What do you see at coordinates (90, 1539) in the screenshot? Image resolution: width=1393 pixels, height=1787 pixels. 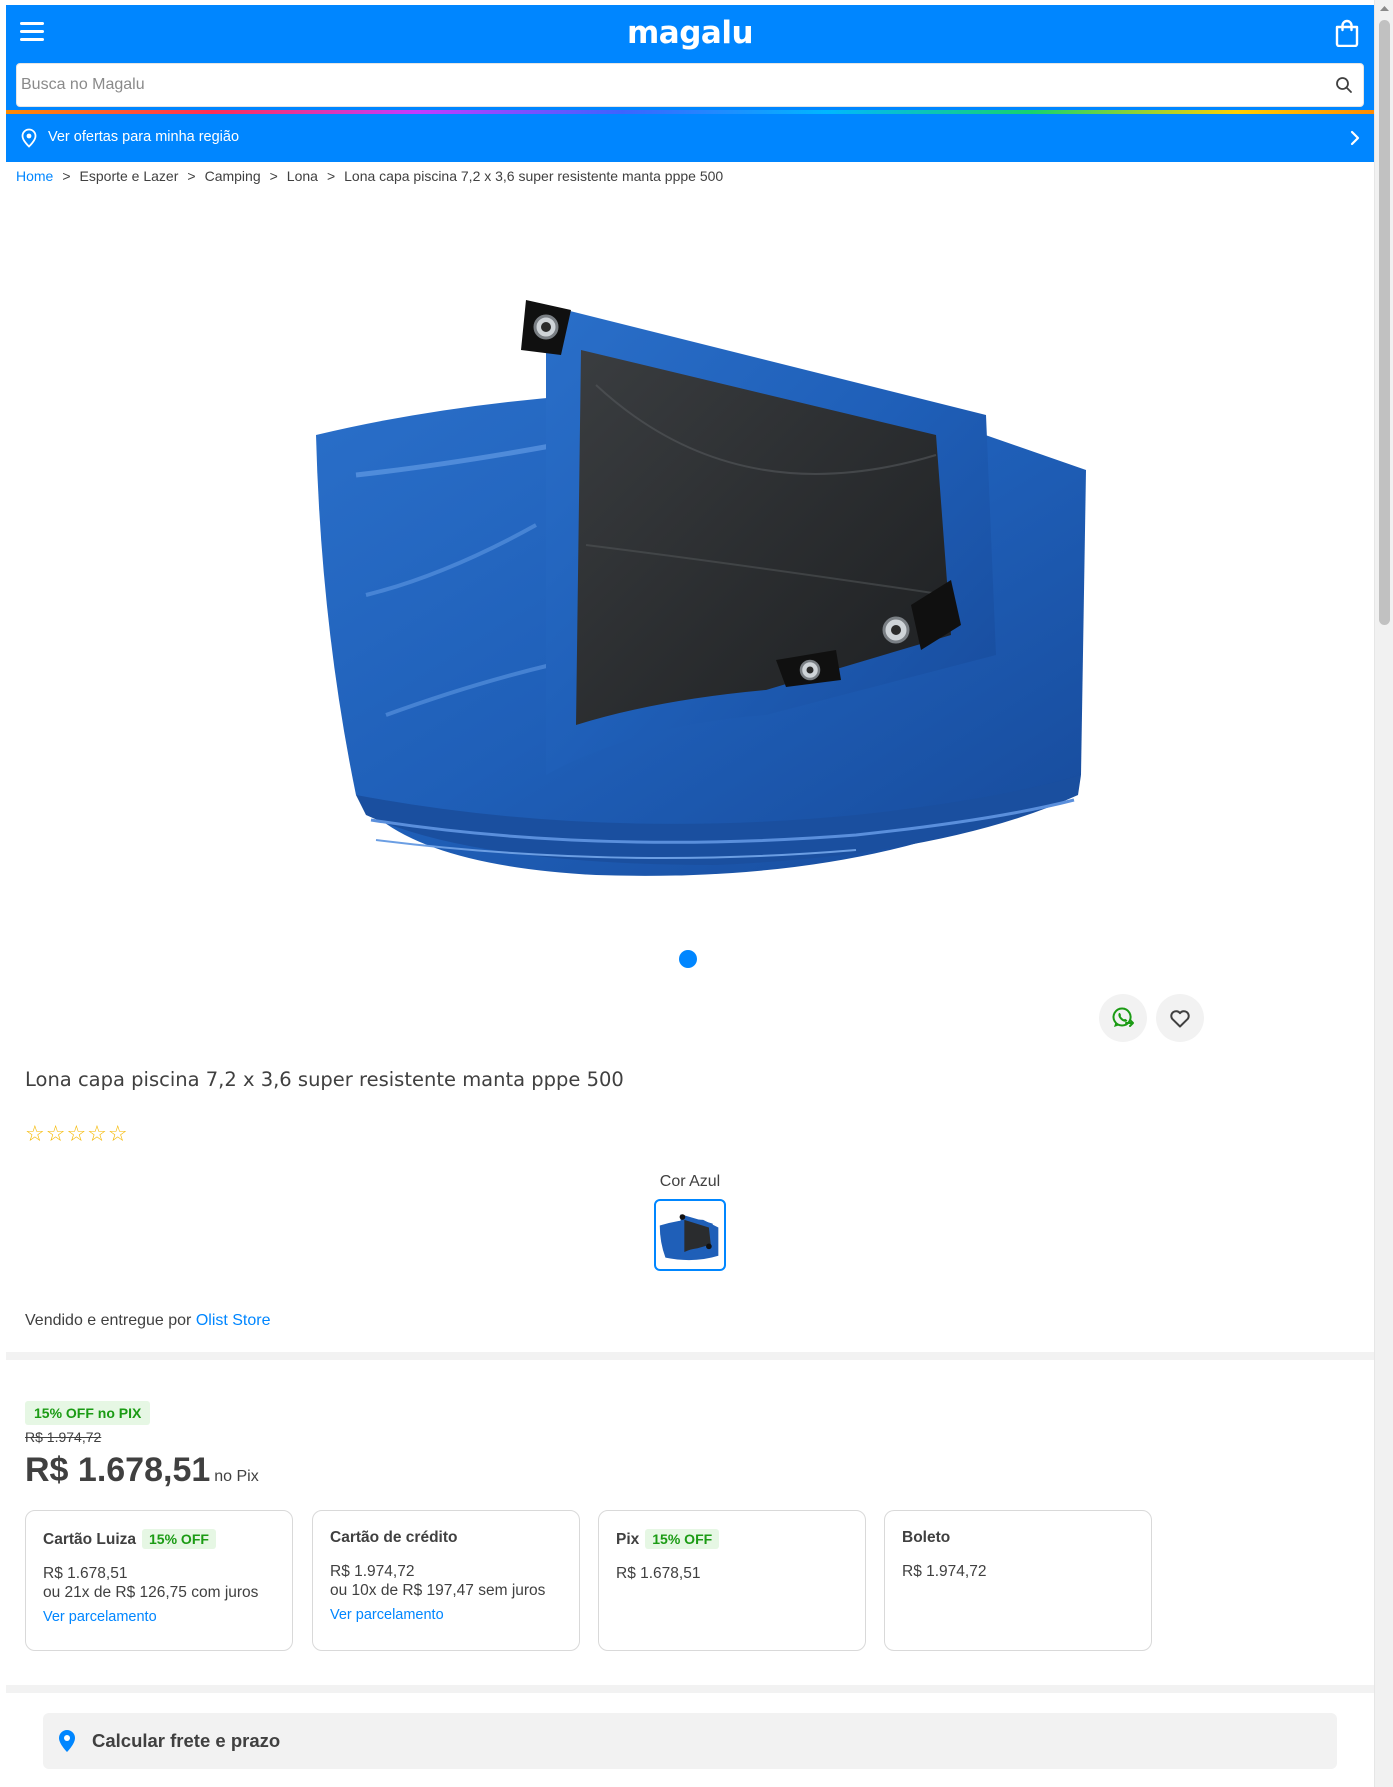 I see `payment-option-title: Cartão Luiza` at bounding box center [90, 1539].